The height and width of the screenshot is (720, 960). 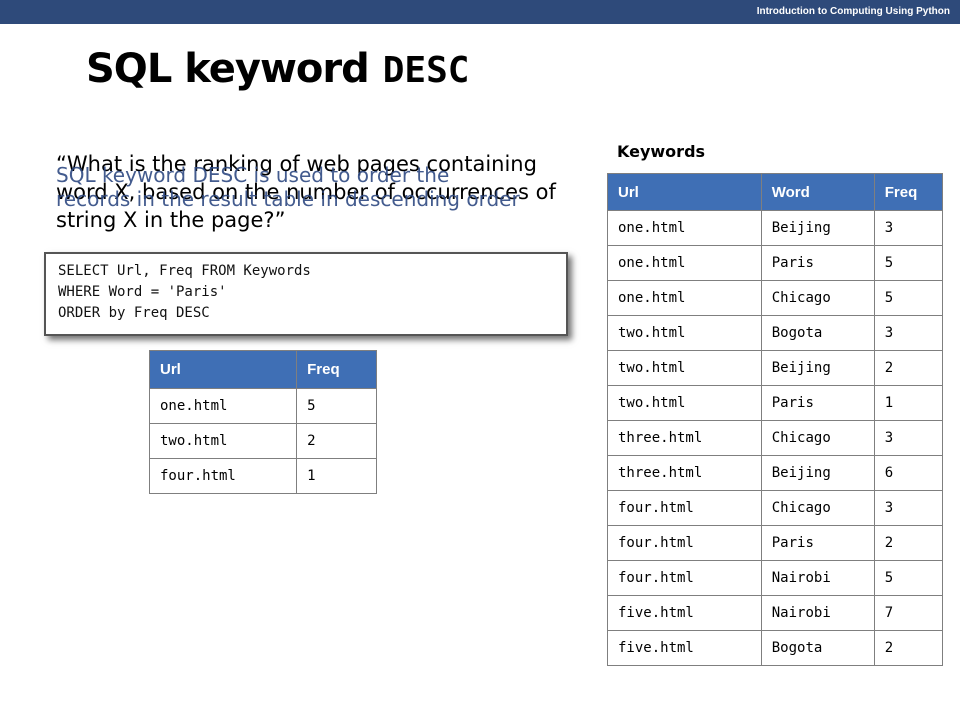 I want to click on table-row: one.html Chicago 5, so click(x=775, y=298).